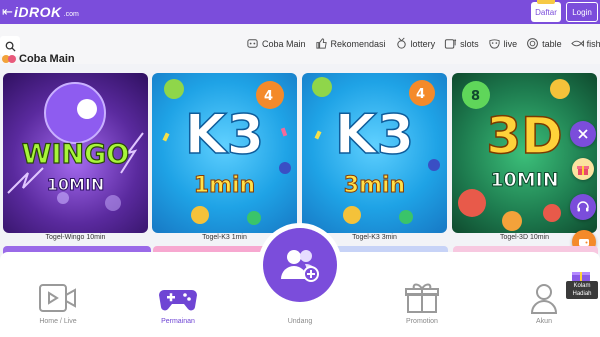  I want to click on prize-pool-label-line1: Kolam, so click(582, 286).